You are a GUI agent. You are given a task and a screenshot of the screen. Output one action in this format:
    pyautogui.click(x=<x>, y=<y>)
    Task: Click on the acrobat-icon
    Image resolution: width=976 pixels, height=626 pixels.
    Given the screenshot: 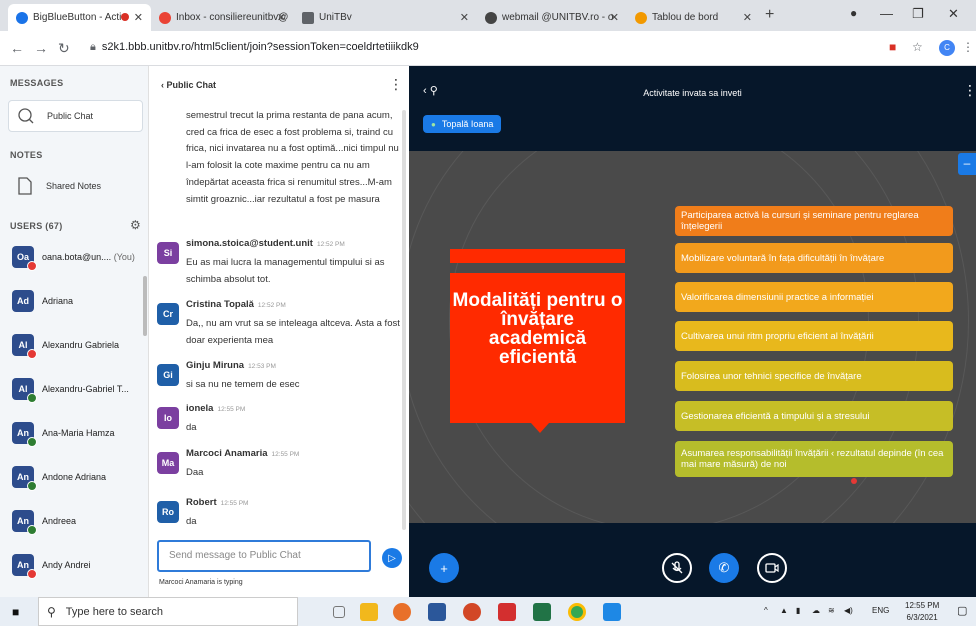 What is the action you would take?
    pyautogui.click(x=507, y=612)
    